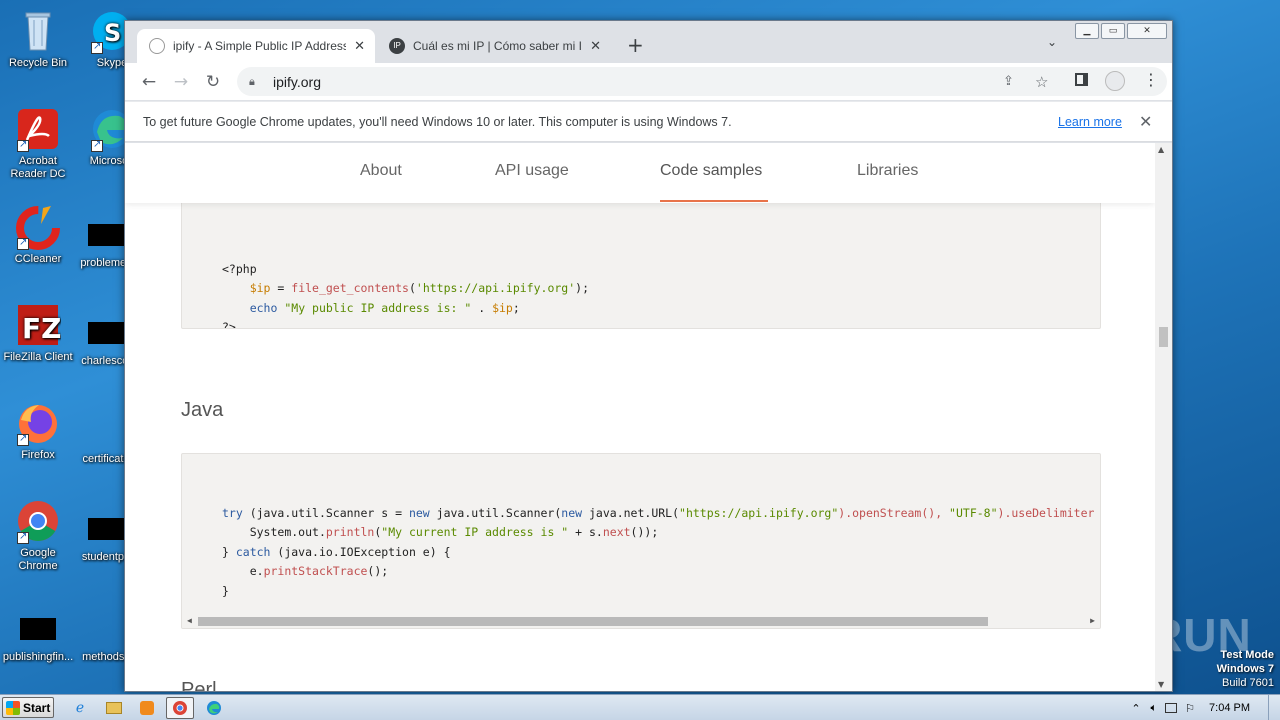 The width and height of the screenshot is (1280, 720). I want to click on code-token: printStackTrace, so click(315, 571).